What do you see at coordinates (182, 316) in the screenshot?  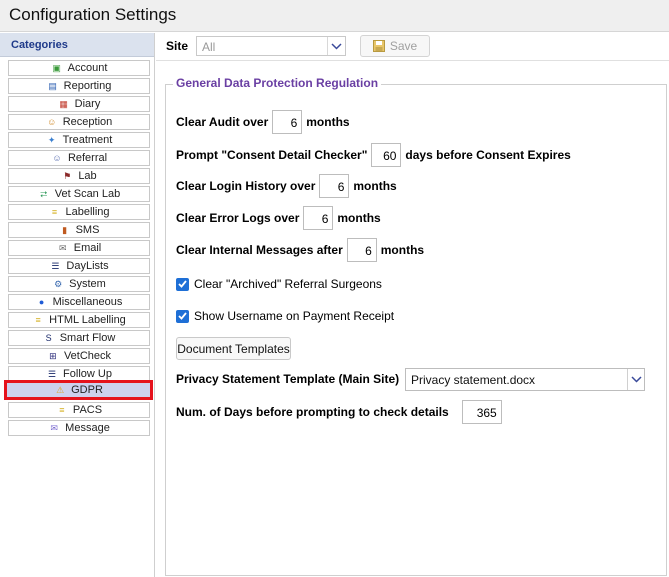 I see `show-username-checkbox` at bounding box center [182, 316].